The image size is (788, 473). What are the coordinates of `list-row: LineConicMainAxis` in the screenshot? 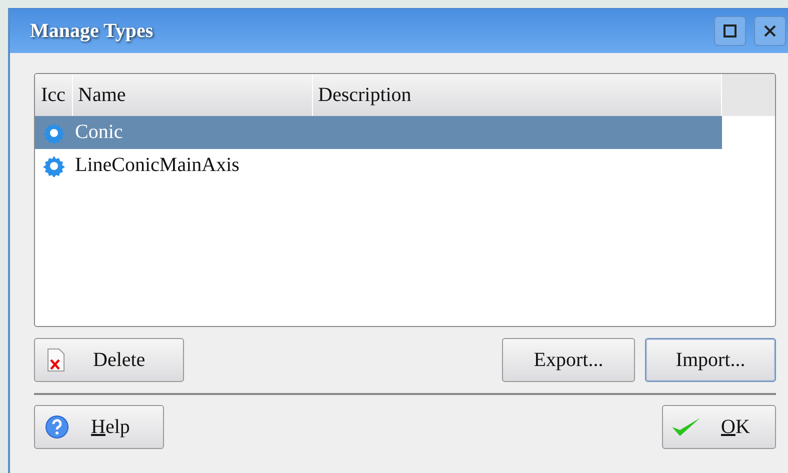 It's located at (378, 165).